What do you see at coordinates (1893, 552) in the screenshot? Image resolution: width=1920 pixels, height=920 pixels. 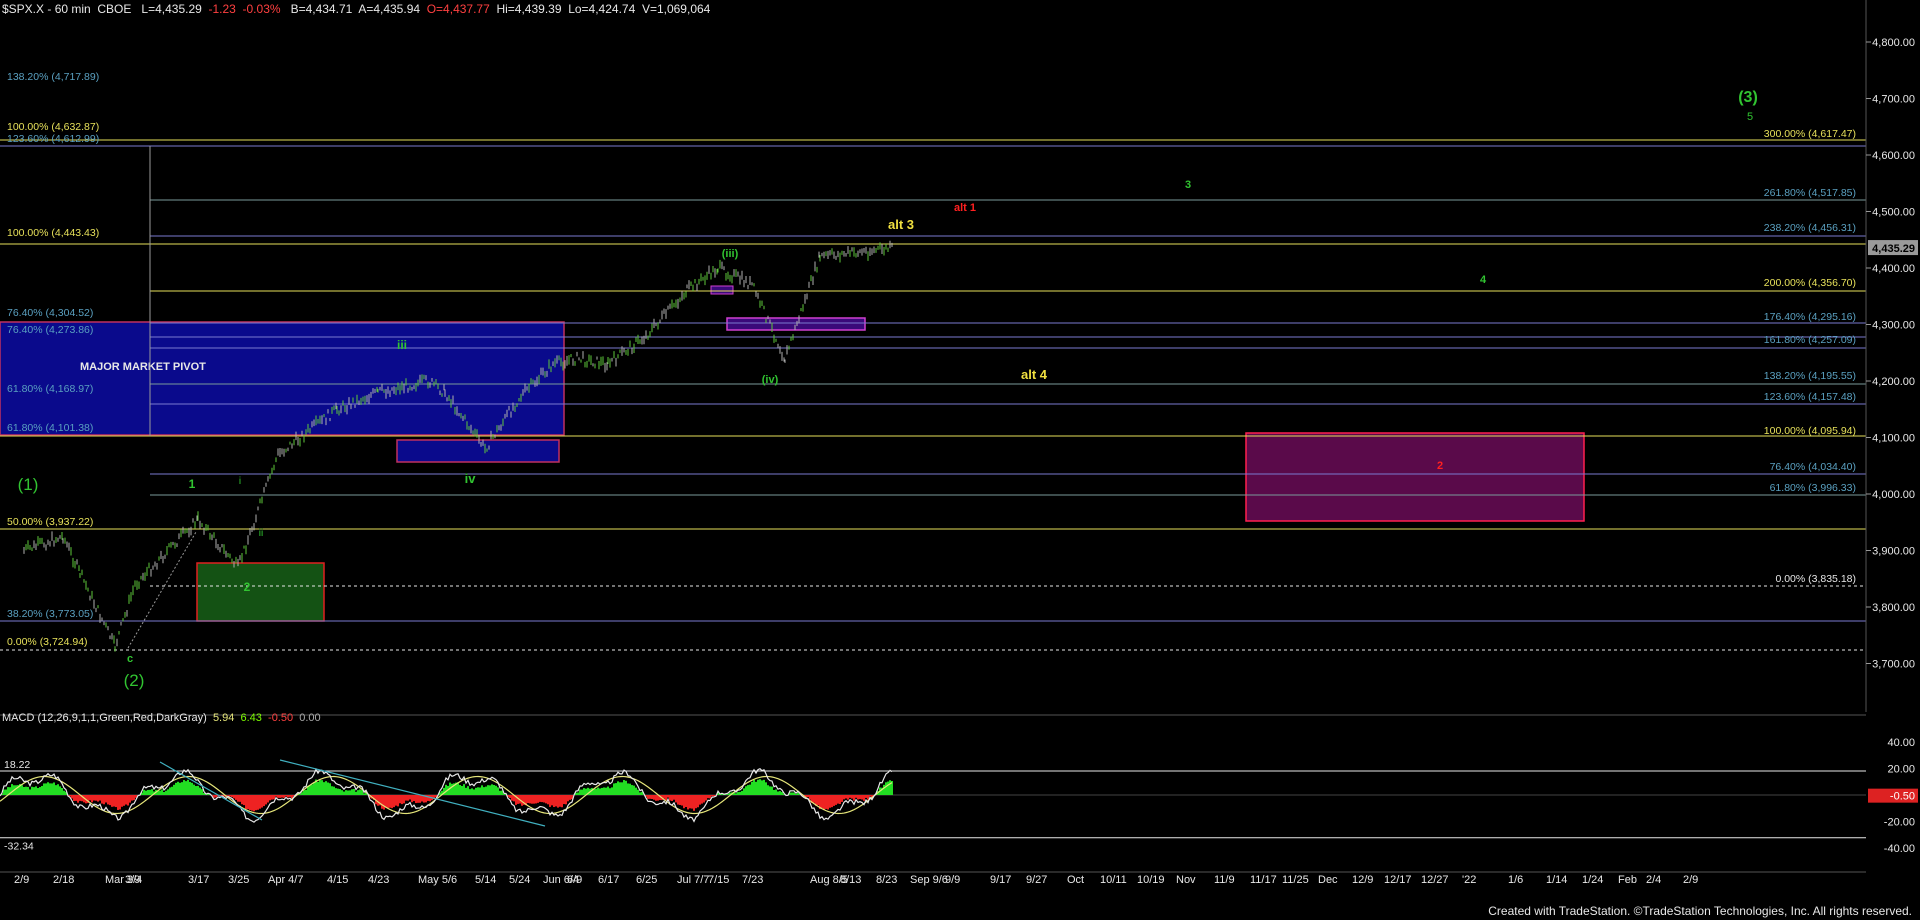 I see `price-tick-label: 3,900.00` at bounding box center [1893, 552].